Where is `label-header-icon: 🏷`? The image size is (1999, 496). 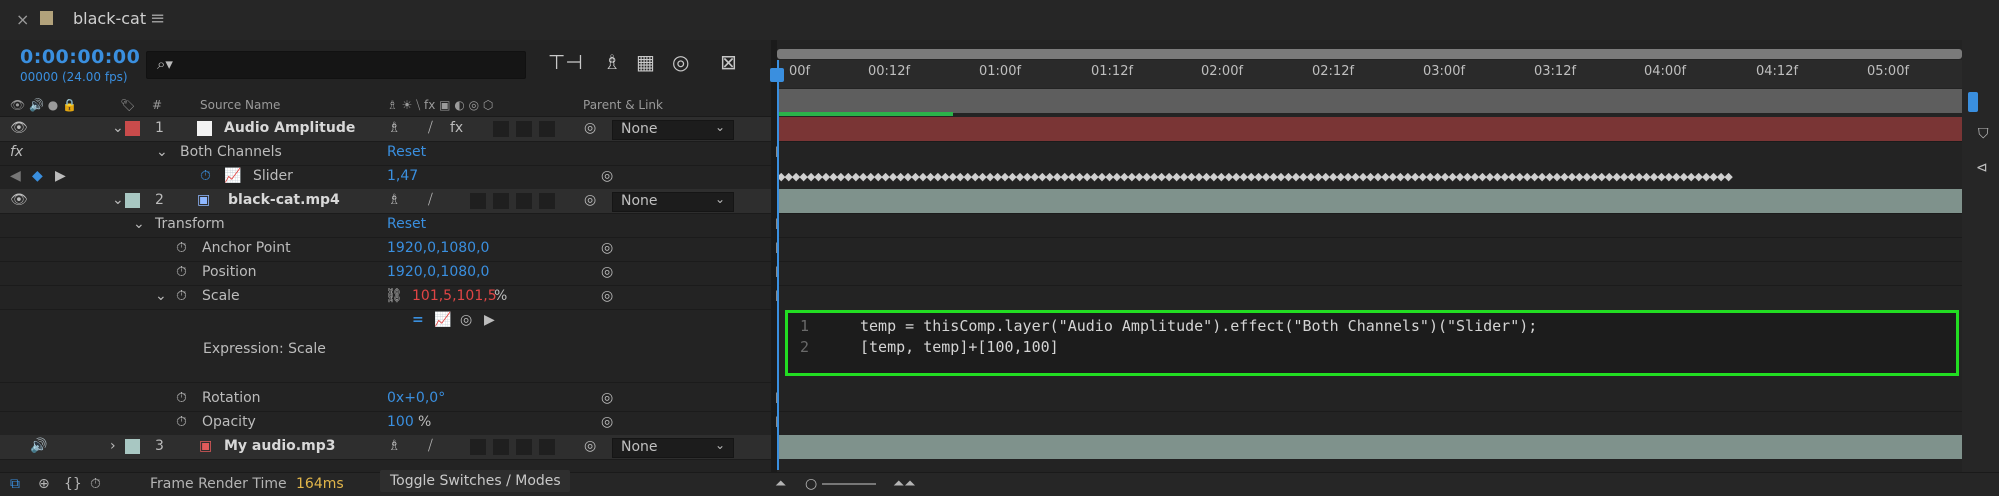 label-header-icon: 🏷 is located at coordinates (127, 105).